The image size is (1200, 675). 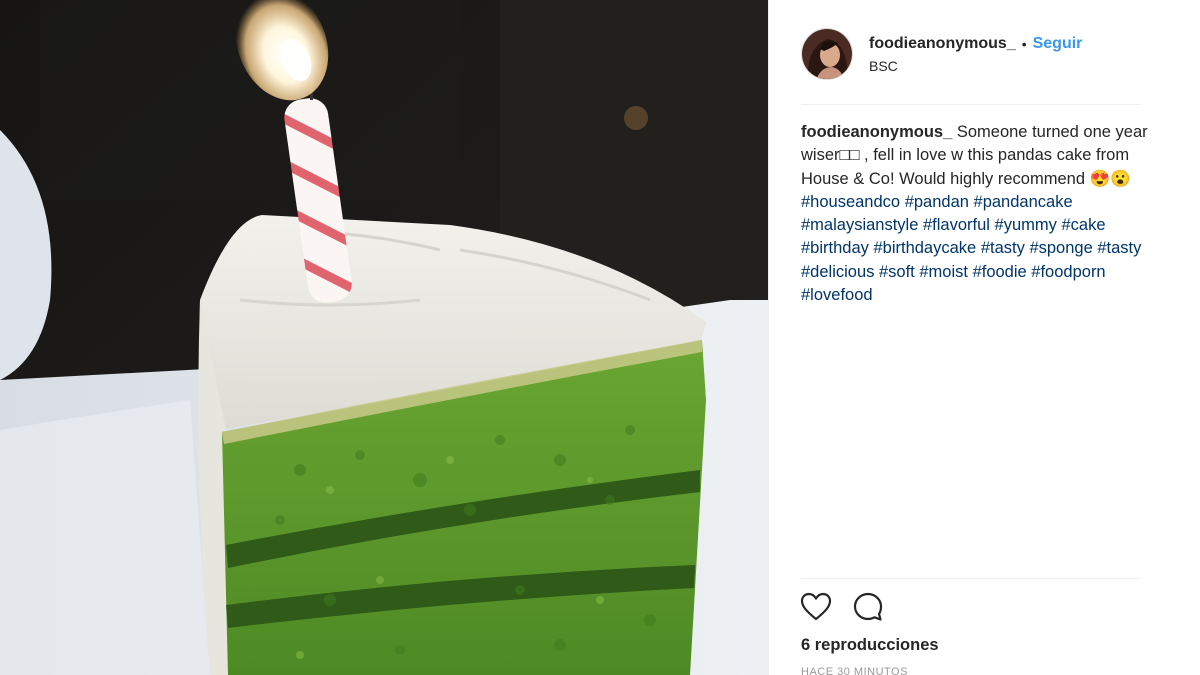 I want to click on comment-icon, so click(x=868, y=606).